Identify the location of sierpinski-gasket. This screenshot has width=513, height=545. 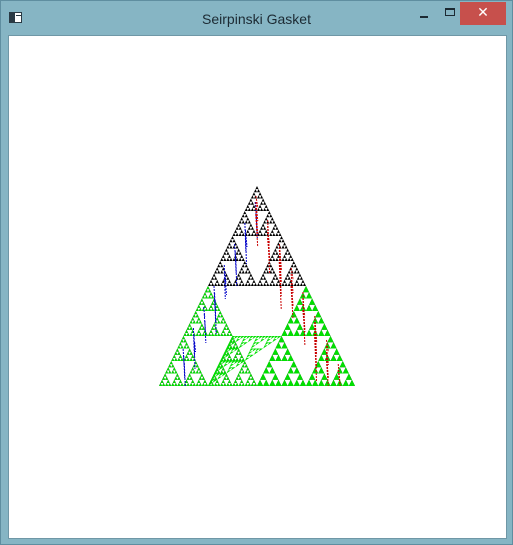
(257, 286).